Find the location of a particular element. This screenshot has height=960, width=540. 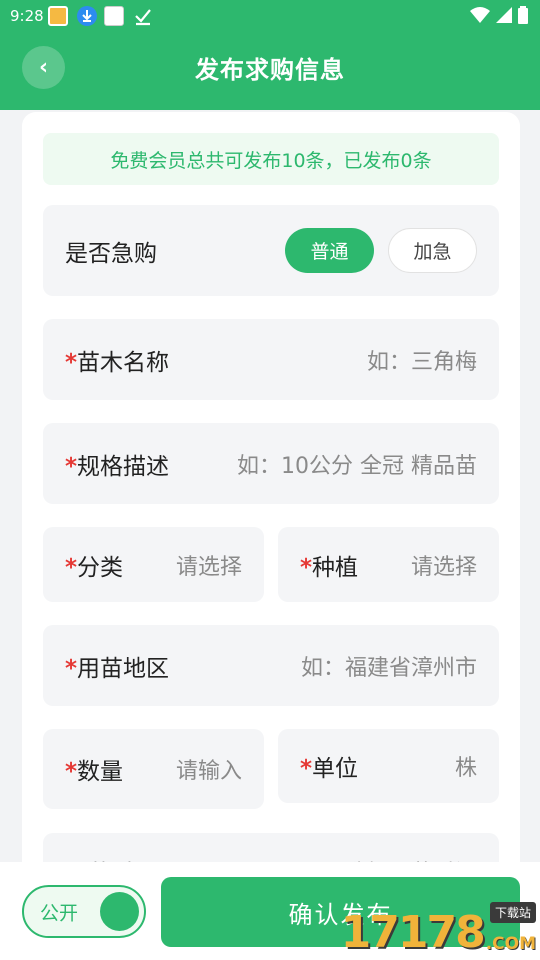

urgency-urgent-button: 加急 is located at coordinates (432, 250).